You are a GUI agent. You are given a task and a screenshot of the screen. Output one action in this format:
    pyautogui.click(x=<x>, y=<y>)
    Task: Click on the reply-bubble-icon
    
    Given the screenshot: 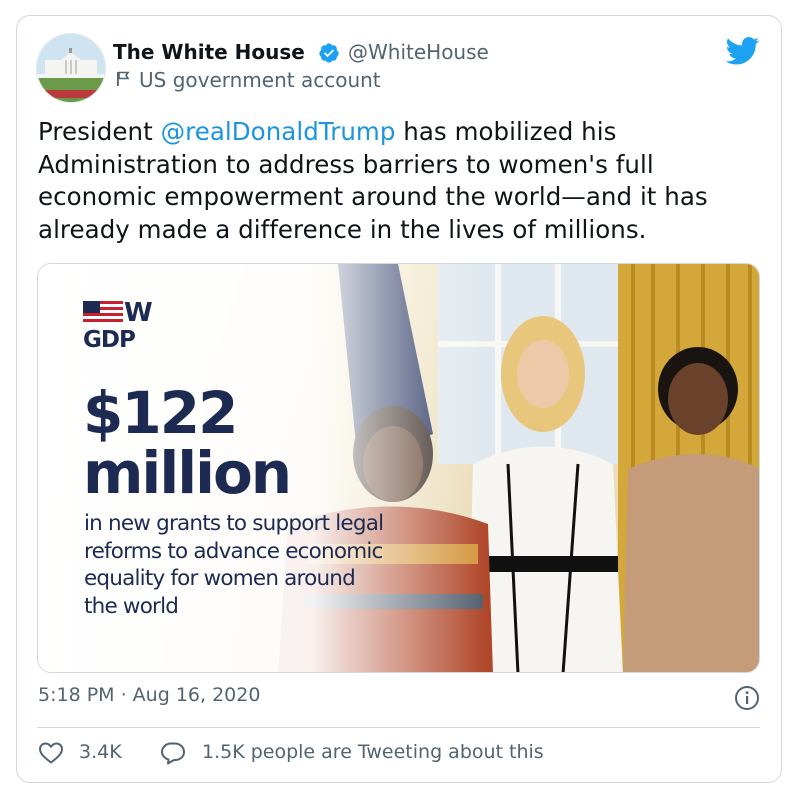 What is the action you would take?
    pyautogui.click(x=173, y=753)
    